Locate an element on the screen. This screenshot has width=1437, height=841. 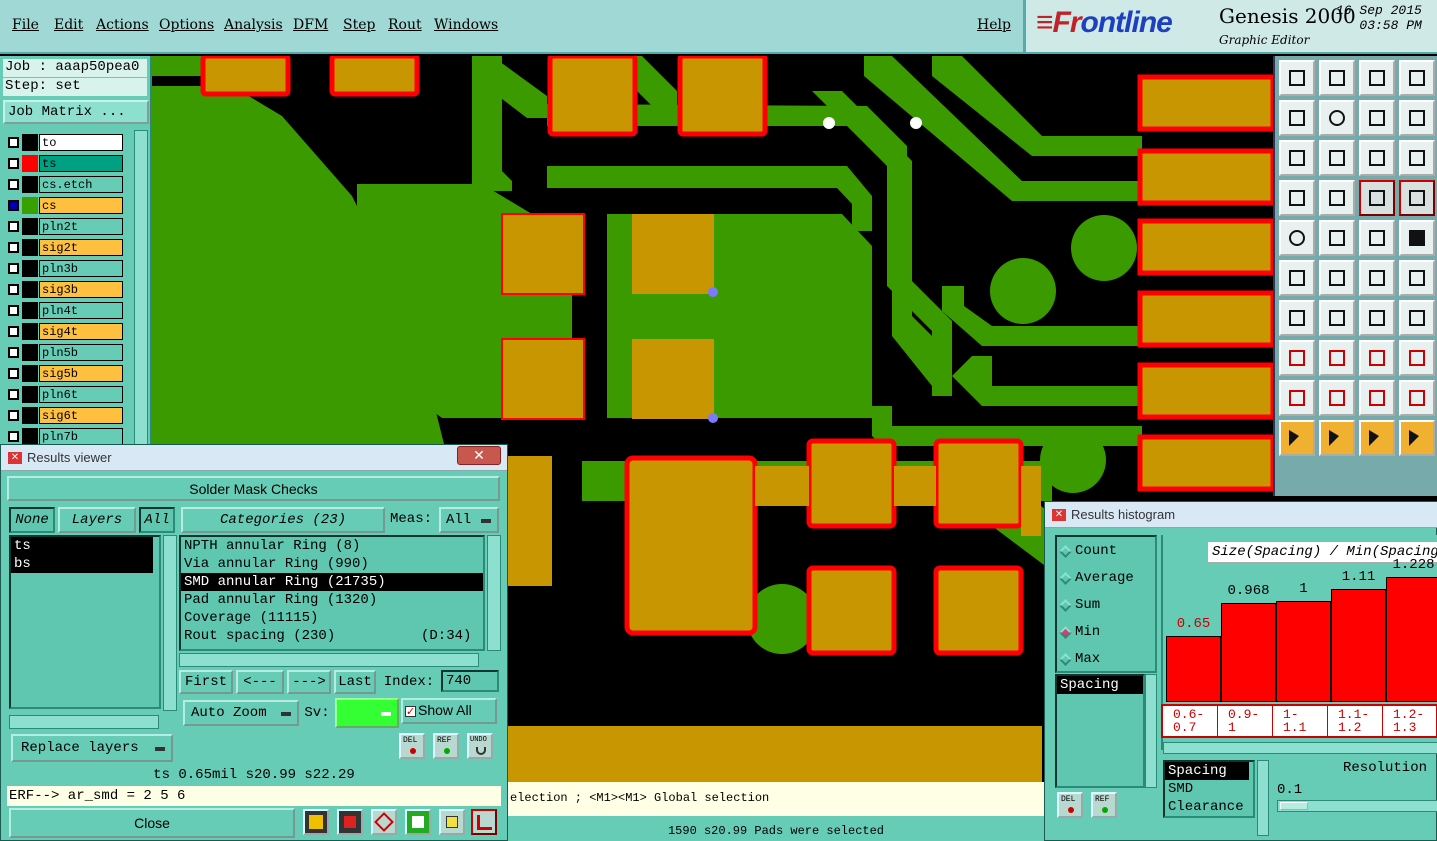
menu-dfm: DFM is located at coordinates (310, 25).